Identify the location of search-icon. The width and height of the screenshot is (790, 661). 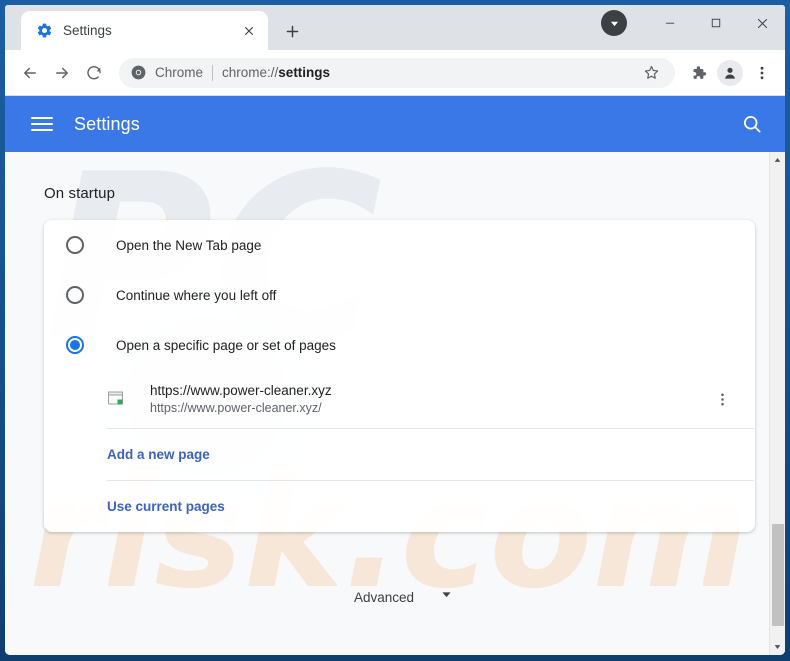
(752, 124).